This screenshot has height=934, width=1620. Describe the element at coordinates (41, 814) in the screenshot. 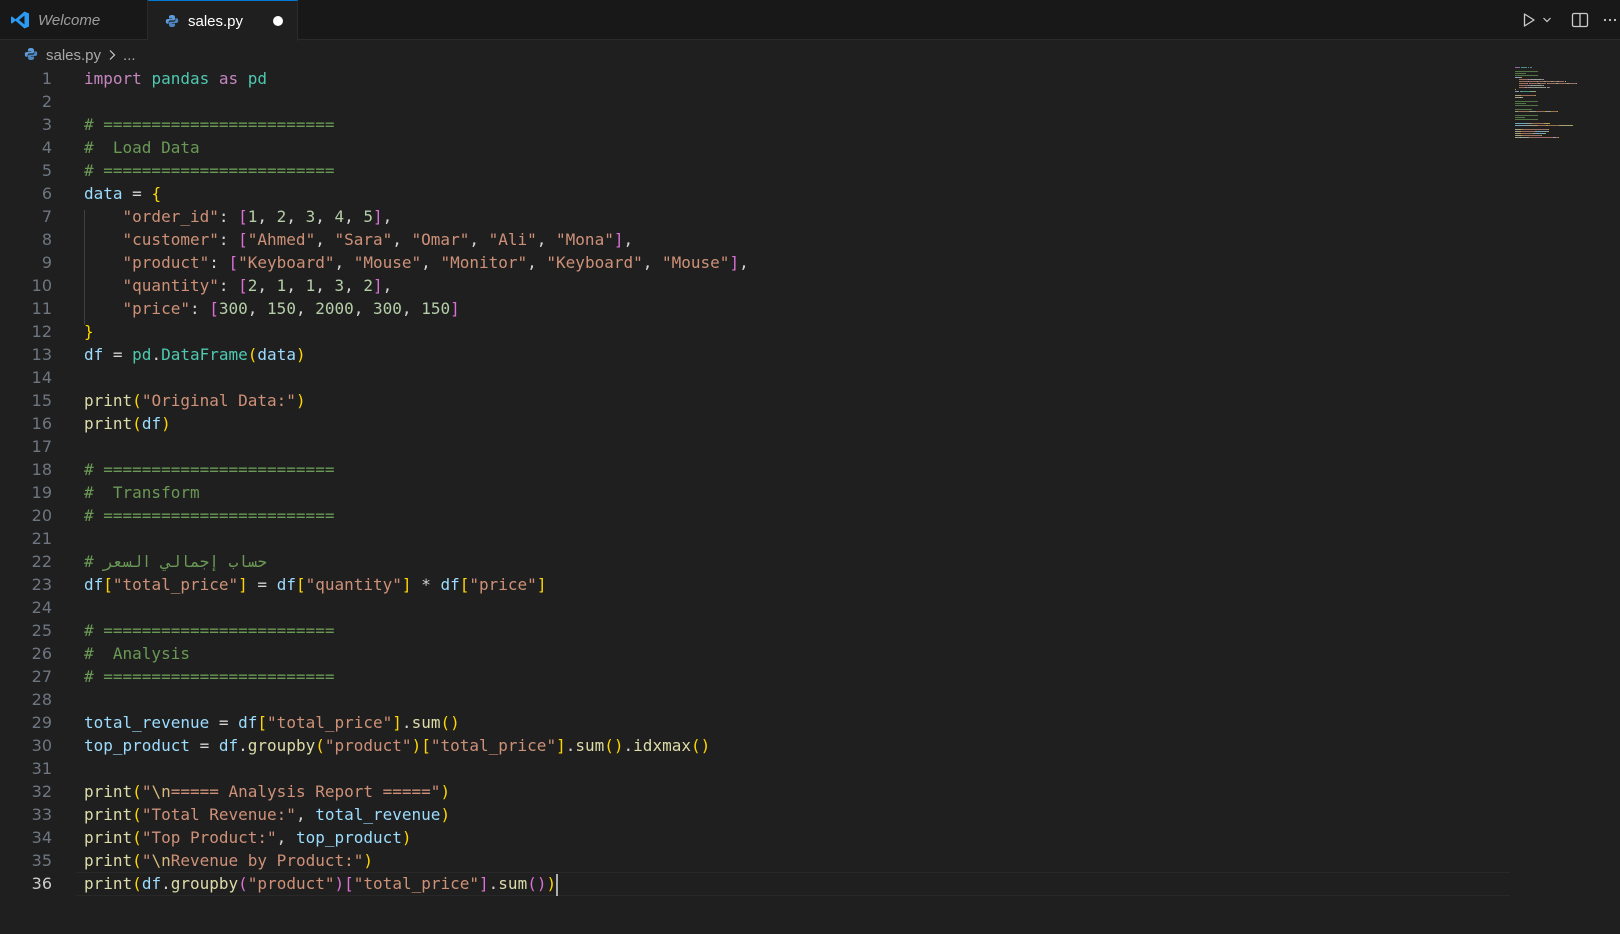

I see `line-number: 33` at that location.